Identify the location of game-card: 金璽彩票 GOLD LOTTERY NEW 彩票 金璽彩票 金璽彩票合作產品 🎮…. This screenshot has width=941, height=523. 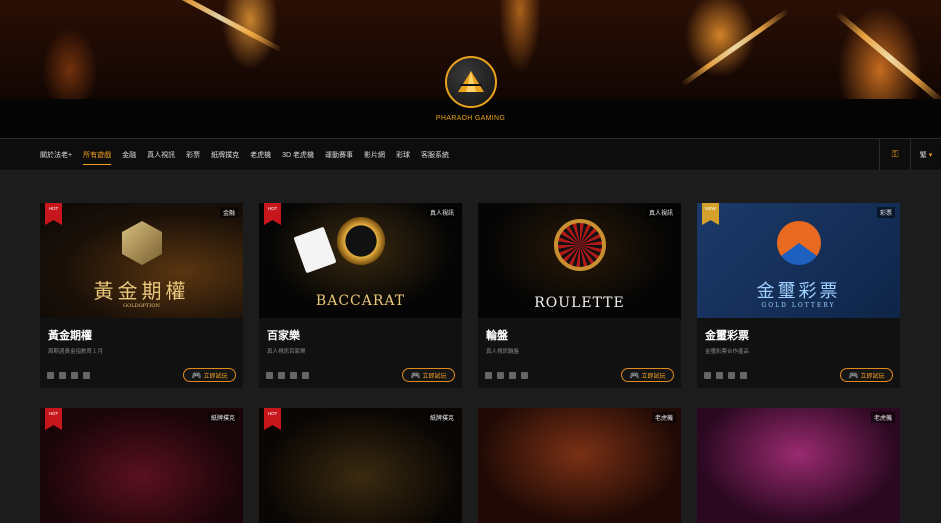
(798, 295).